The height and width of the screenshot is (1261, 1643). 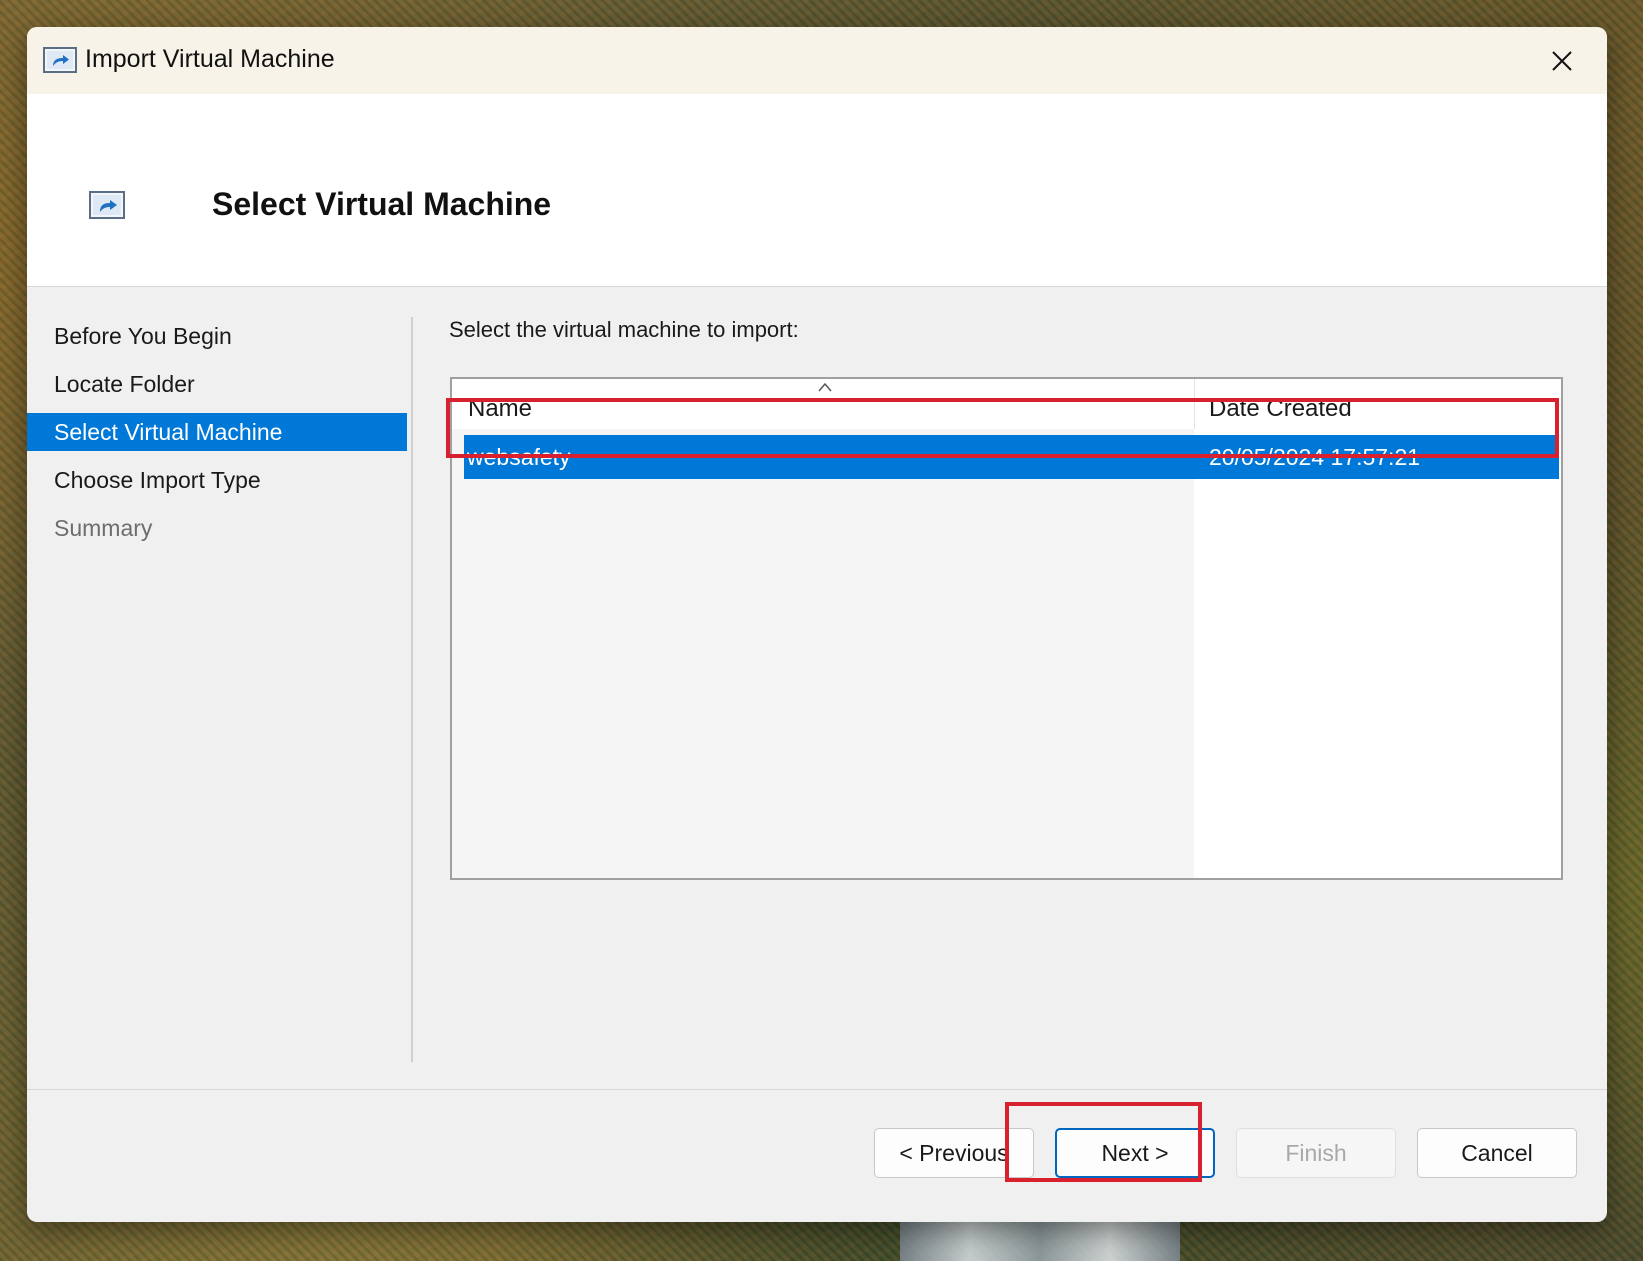 I want to click on sort-ascending-icon, so click(x=825, y=387).